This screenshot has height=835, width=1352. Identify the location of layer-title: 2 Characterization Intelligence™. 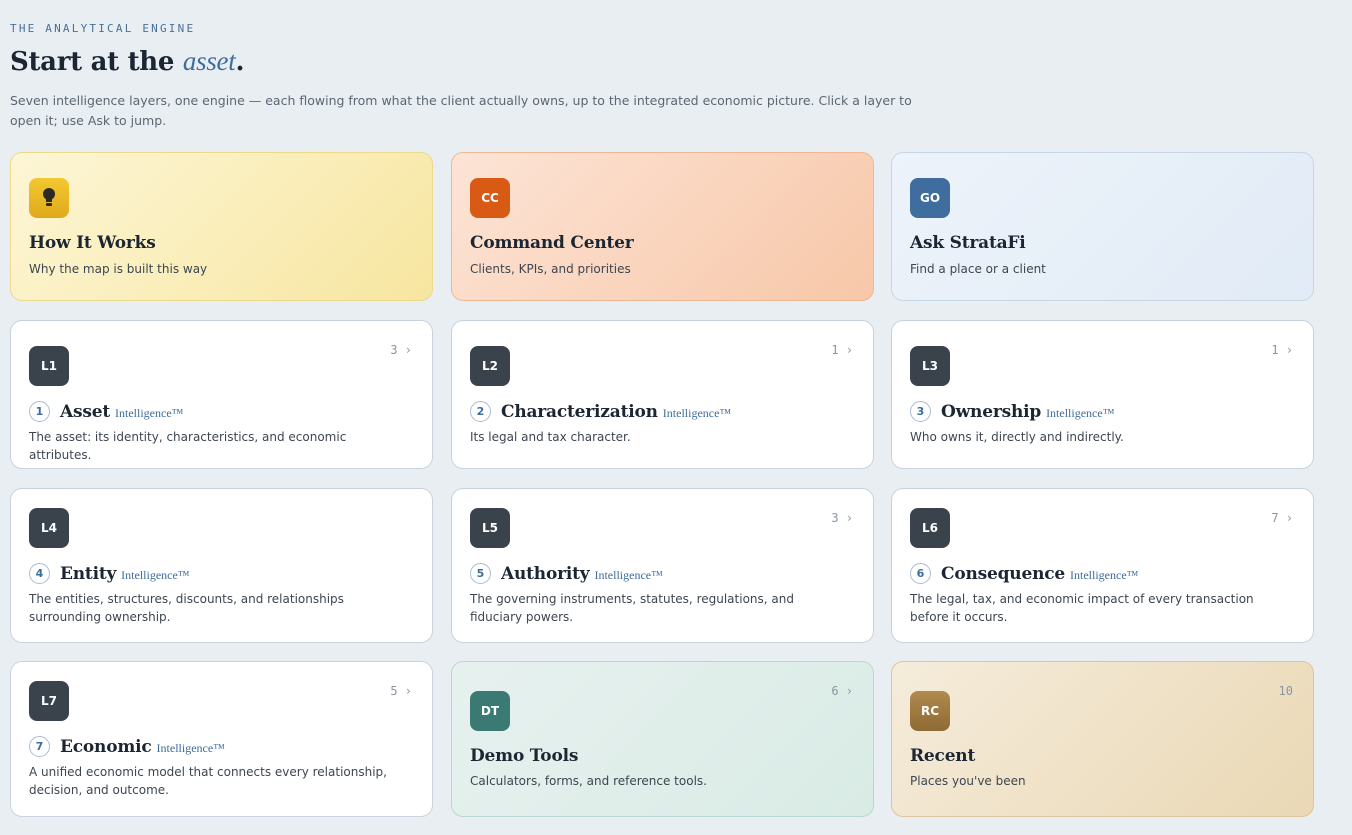
(600, 411).